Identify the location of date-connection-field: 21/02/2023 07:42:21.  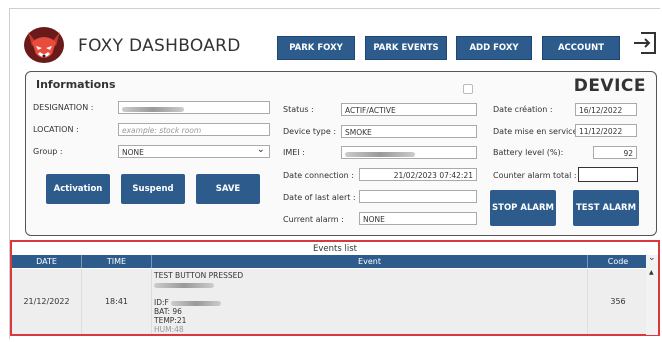
(418, 174).